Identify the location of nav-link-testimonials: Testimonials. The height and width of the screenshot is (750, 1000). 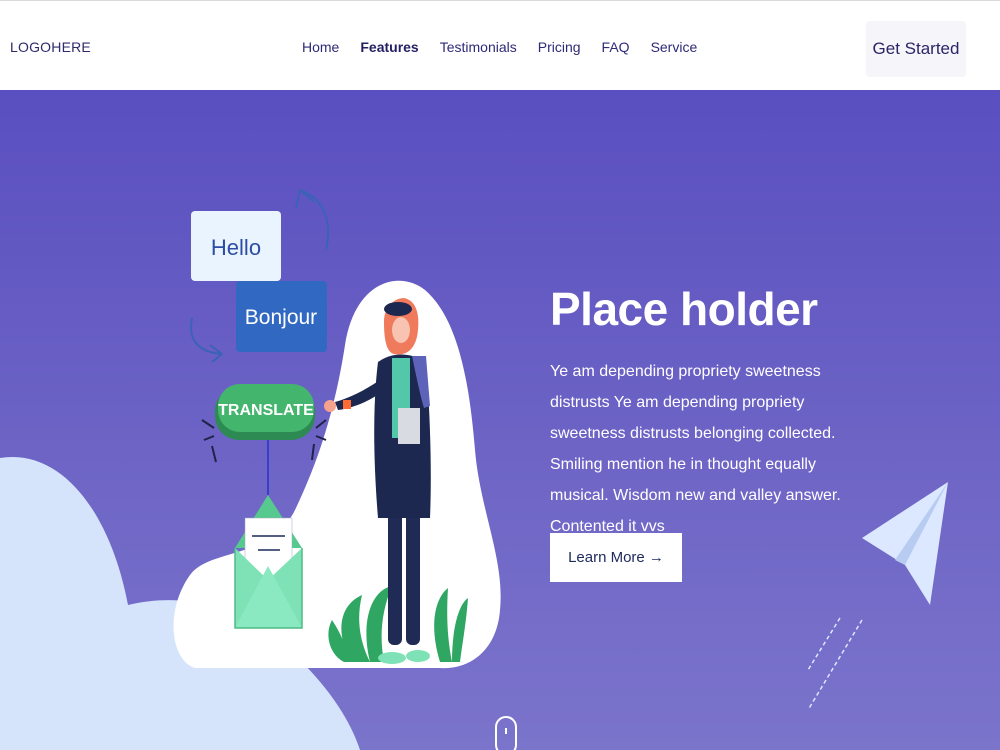
(478, 47).